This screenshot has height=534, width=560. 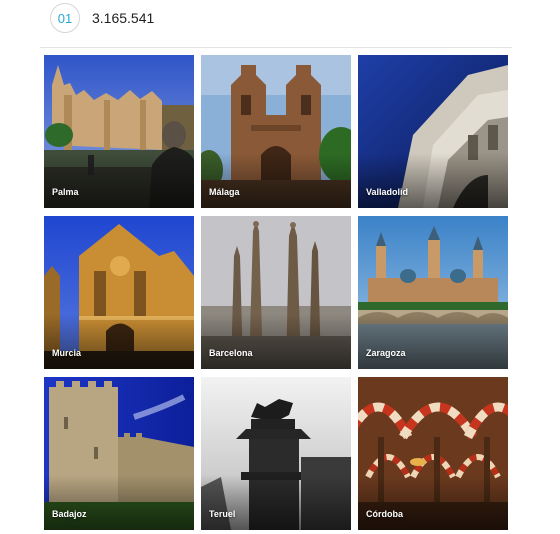 What do you see at coordinates (231, 353) in the screenshot?
I see `city-label: Barcelona` at bounding box center [231, 353].